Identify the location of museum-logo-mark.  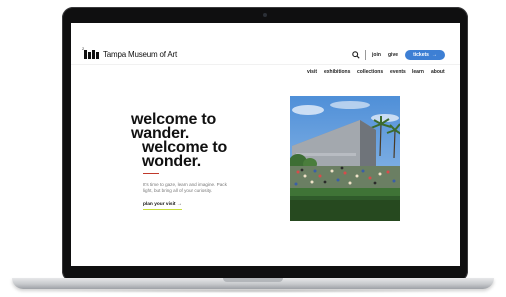
(91, 54).